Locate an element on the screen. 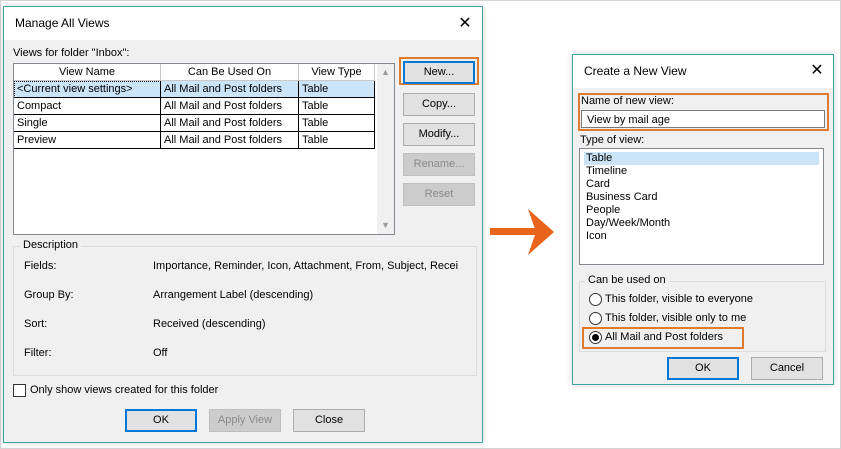 This screenshot has width=841, height=449. description-legend: Description is located at coordinates (51, 245).